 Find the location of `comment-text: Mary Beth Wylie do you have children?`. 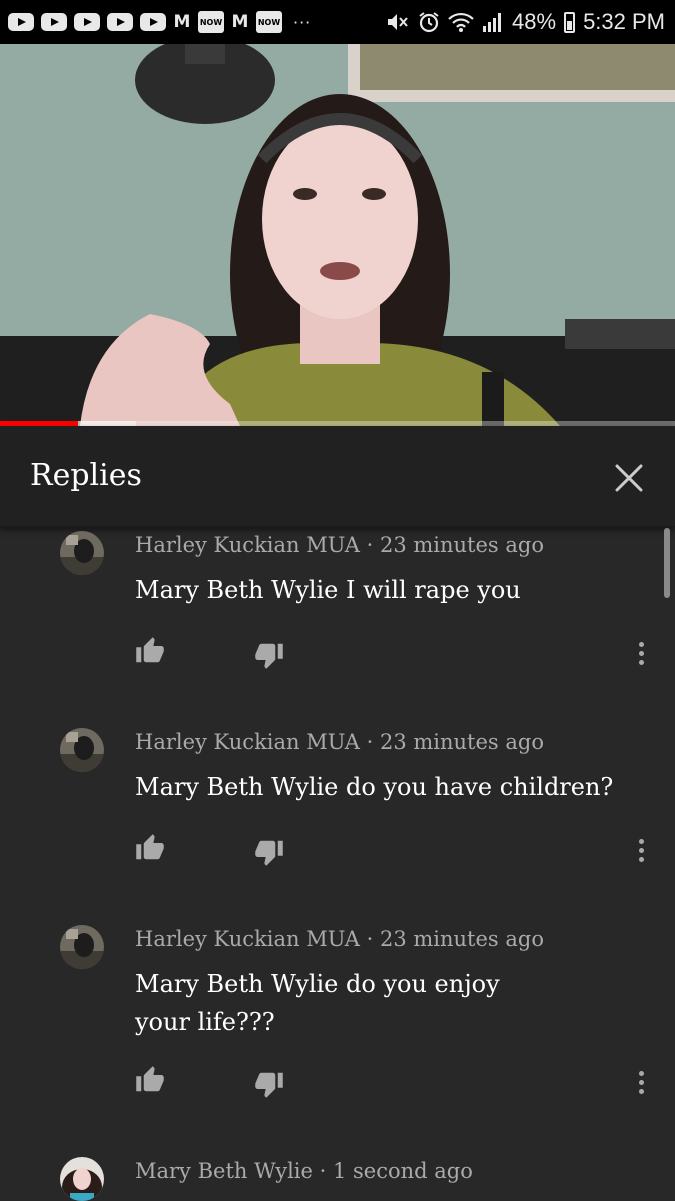

comment-text: Mary Beth Wylie do you have children? is located at coordinates (374, 787).